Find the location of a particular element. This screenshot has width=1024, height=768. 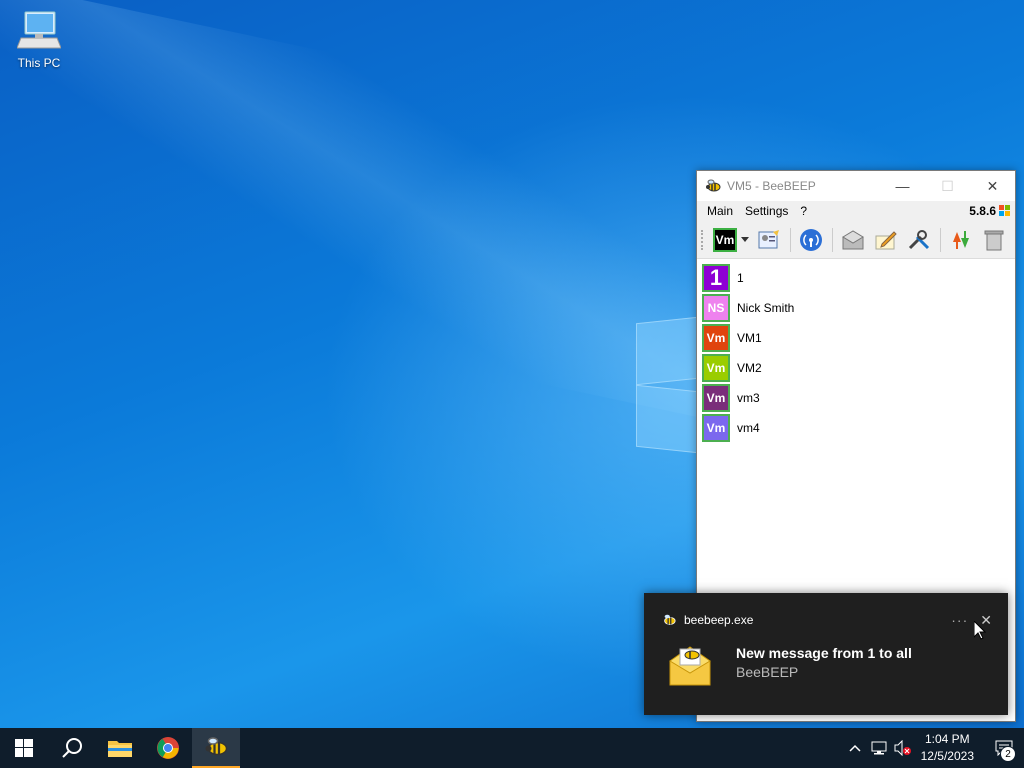

mouse-cursor-icon is located at coordinates (980, 630).